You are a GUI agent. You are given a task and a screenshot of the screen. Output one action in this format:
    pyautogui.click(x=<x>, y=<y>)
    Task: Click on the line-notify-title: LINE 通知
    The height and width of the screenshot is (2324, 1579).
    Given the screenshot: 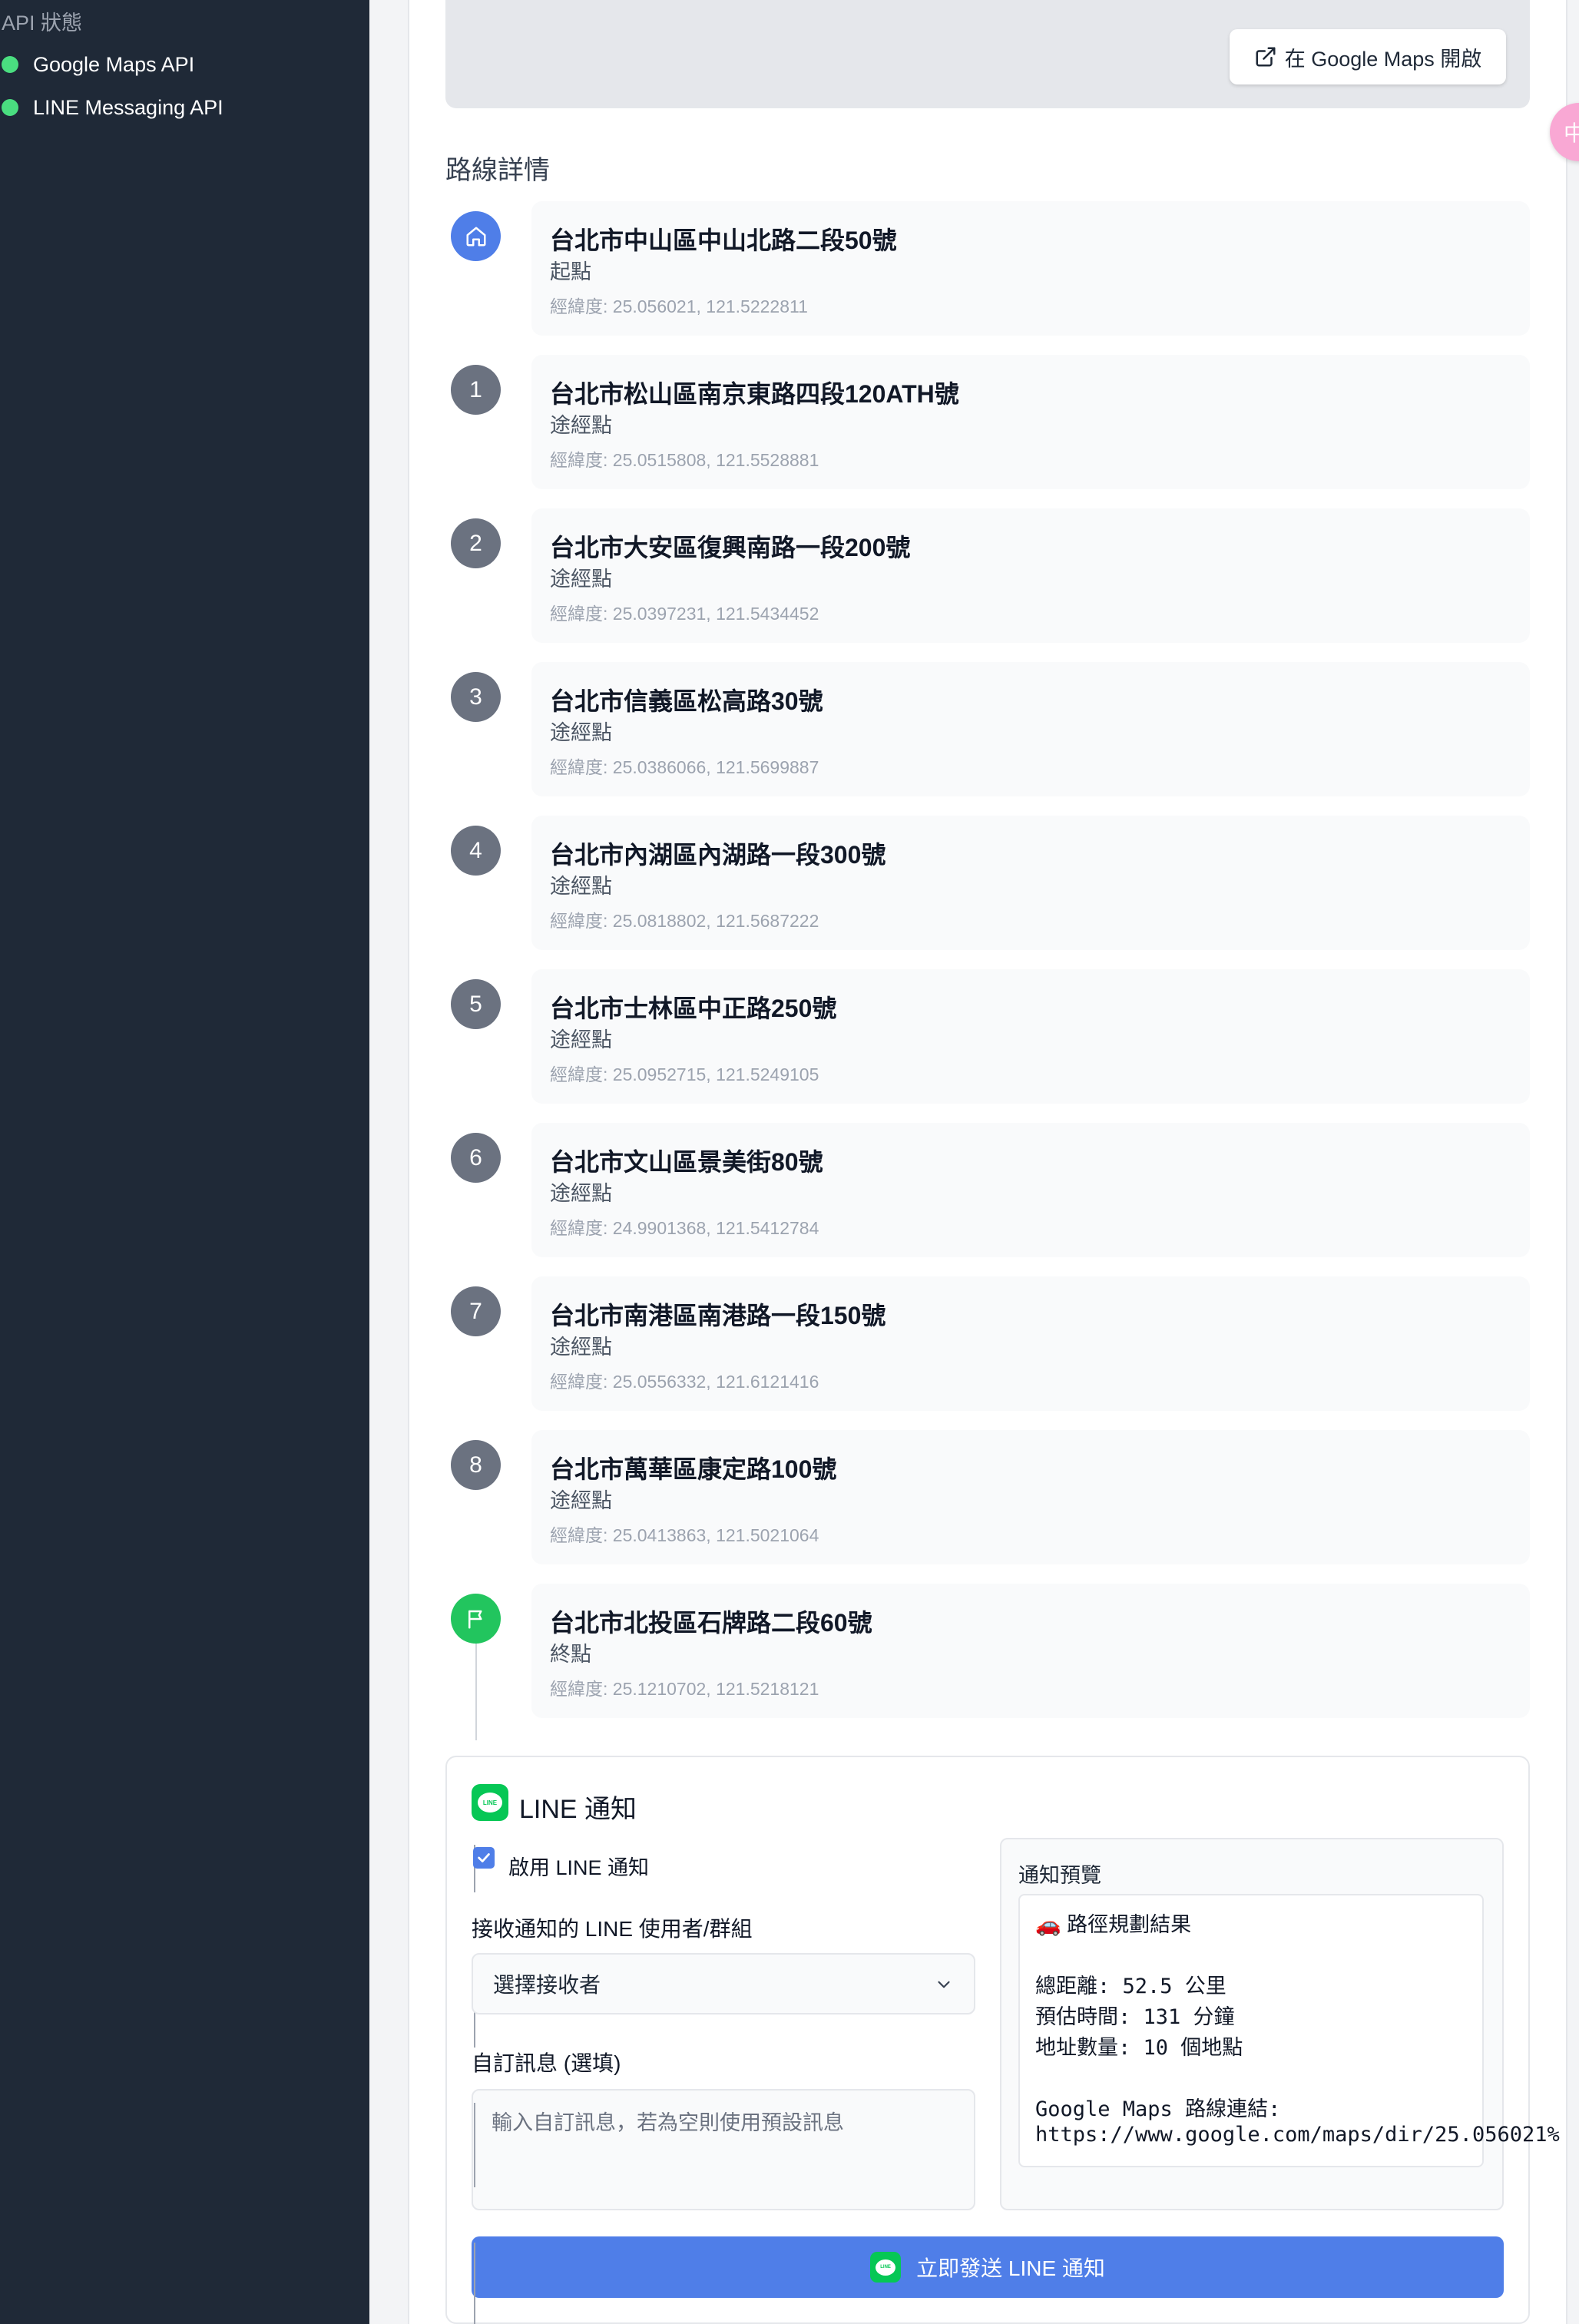 What is the action you would take?
    pyautogui.click(x=578, y=1810)
    